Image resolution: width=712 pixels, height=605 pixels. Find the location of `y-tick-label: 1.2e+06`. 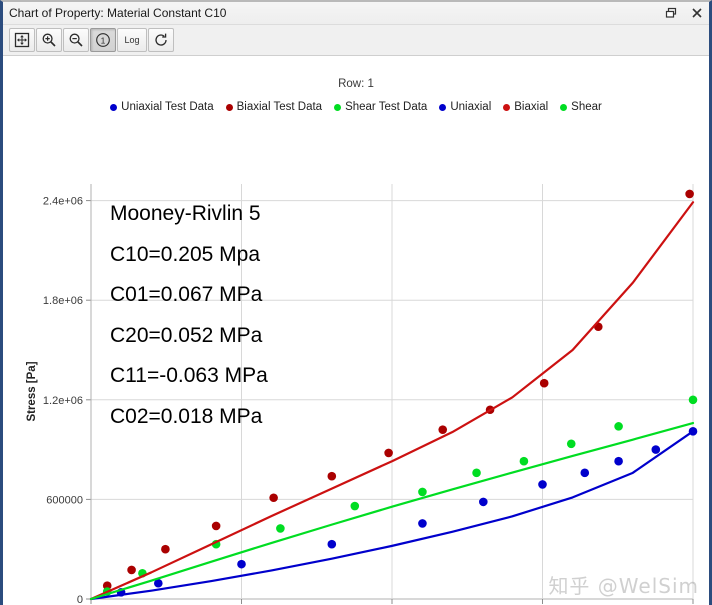

y-tick-label: 1.2e+06 is located at coordinates (63, 401).